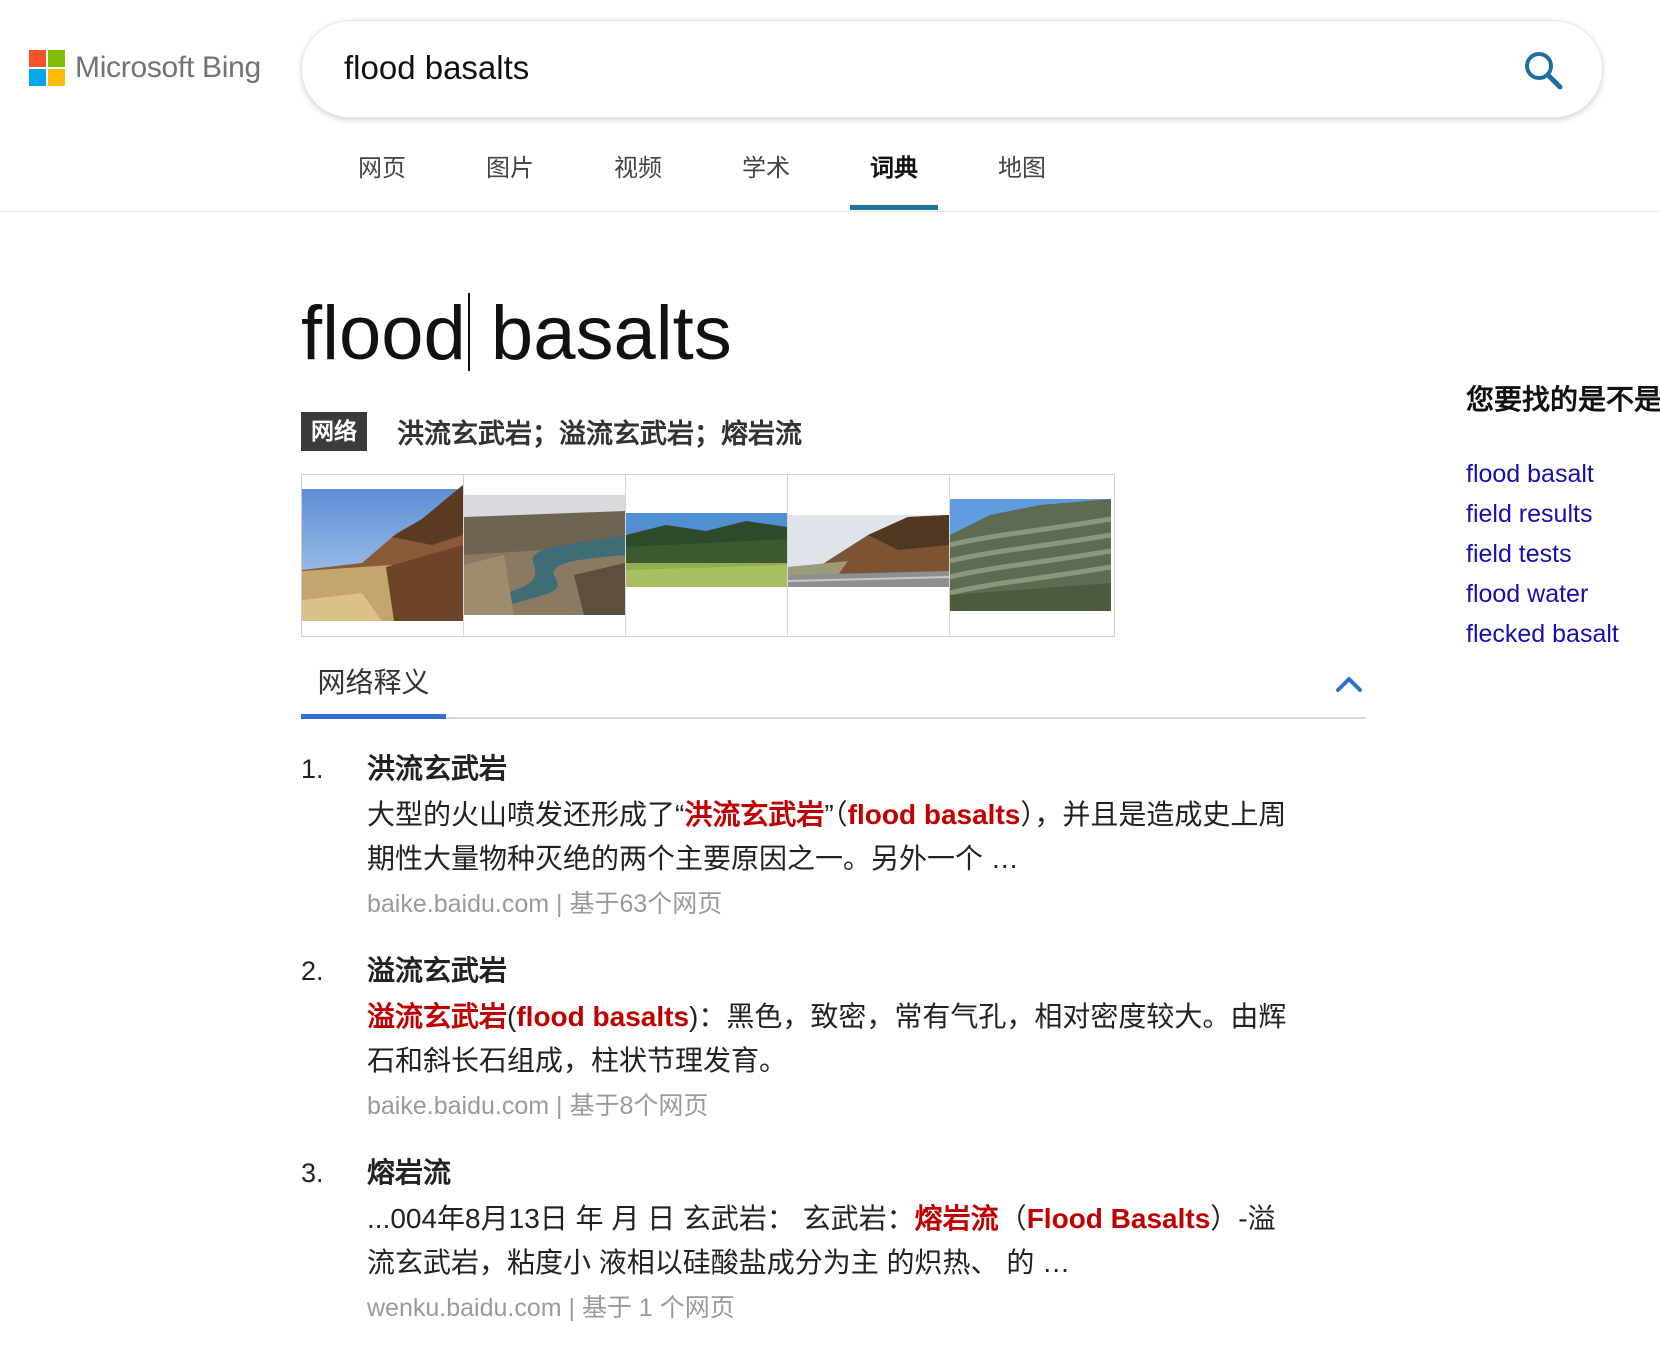 The width and height of the screenshot is (1660, 1348). What do you see at coordinates (599, 434) in the screenshot?
I see `net-definitions: 洪流玄武岩；溢流玄武岩；熔岩流` at bounding box center [599, 434].